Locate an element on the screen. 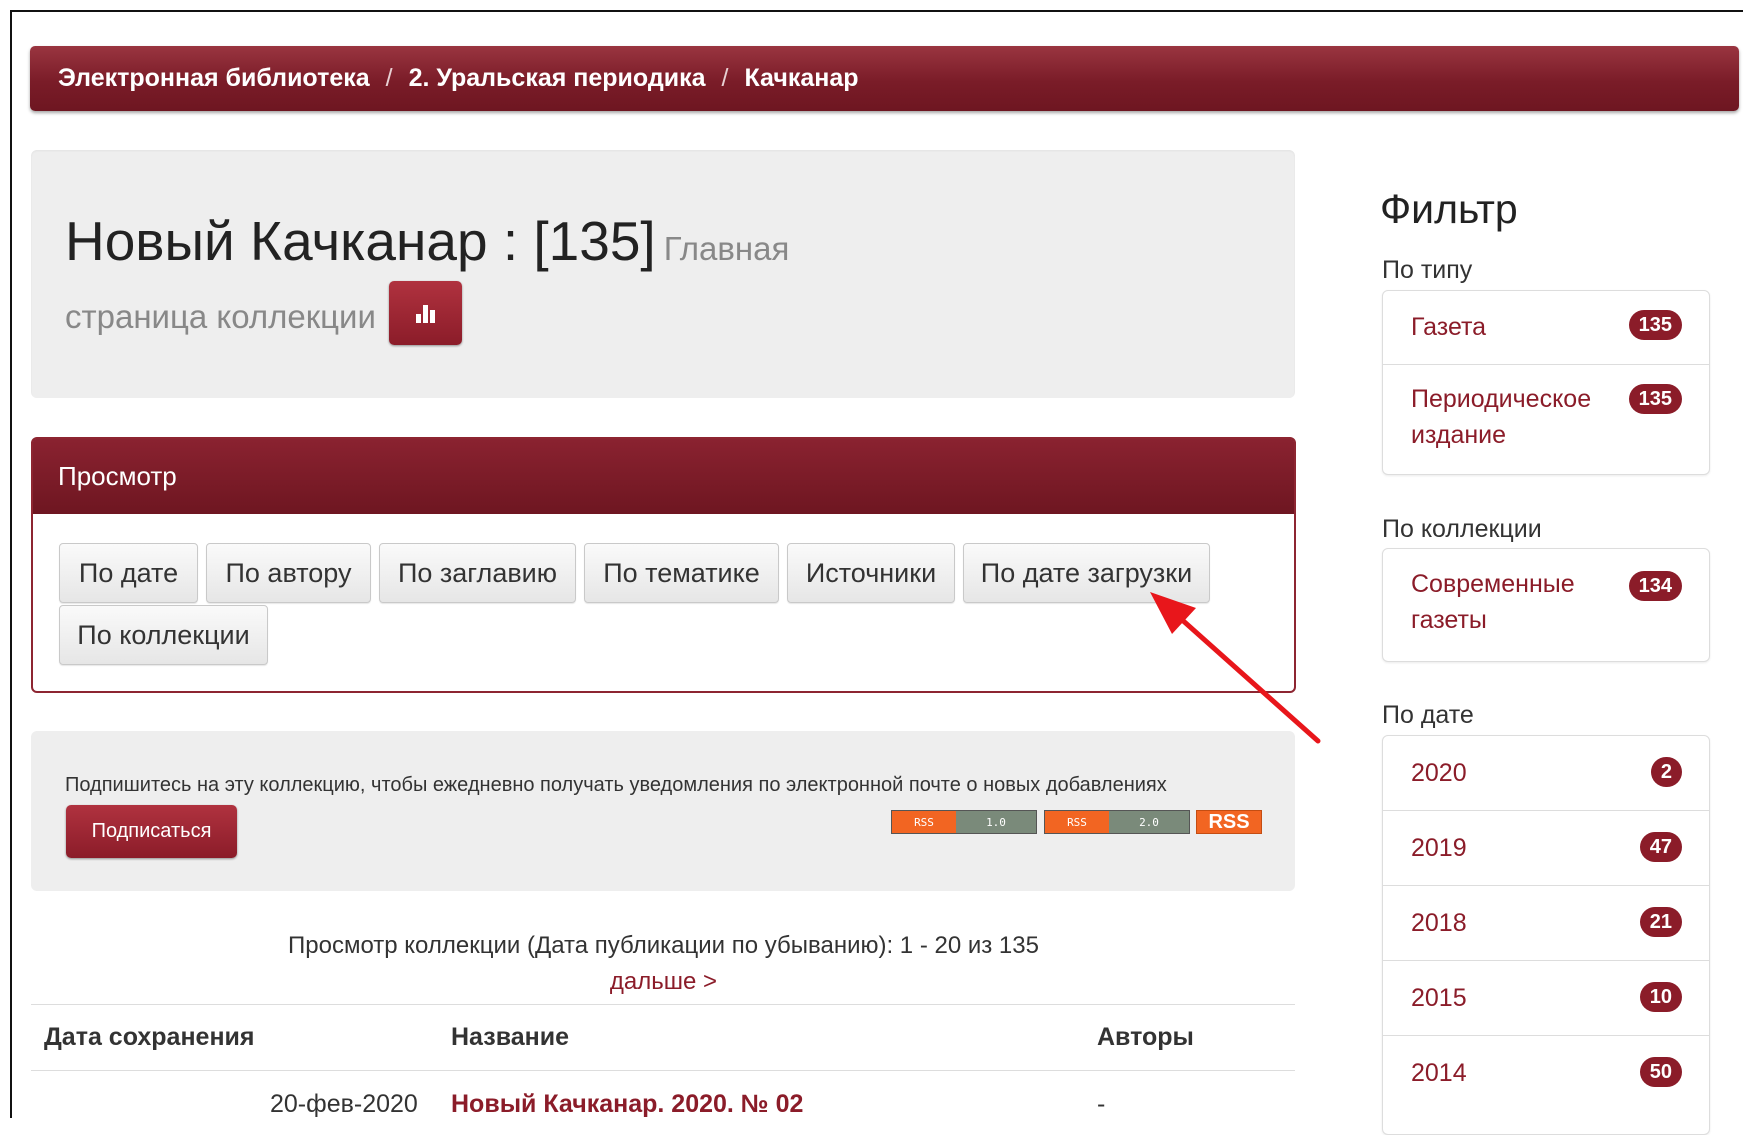 The image size is (1743, 1135). statistics-button is located at coordinates (425, 313).